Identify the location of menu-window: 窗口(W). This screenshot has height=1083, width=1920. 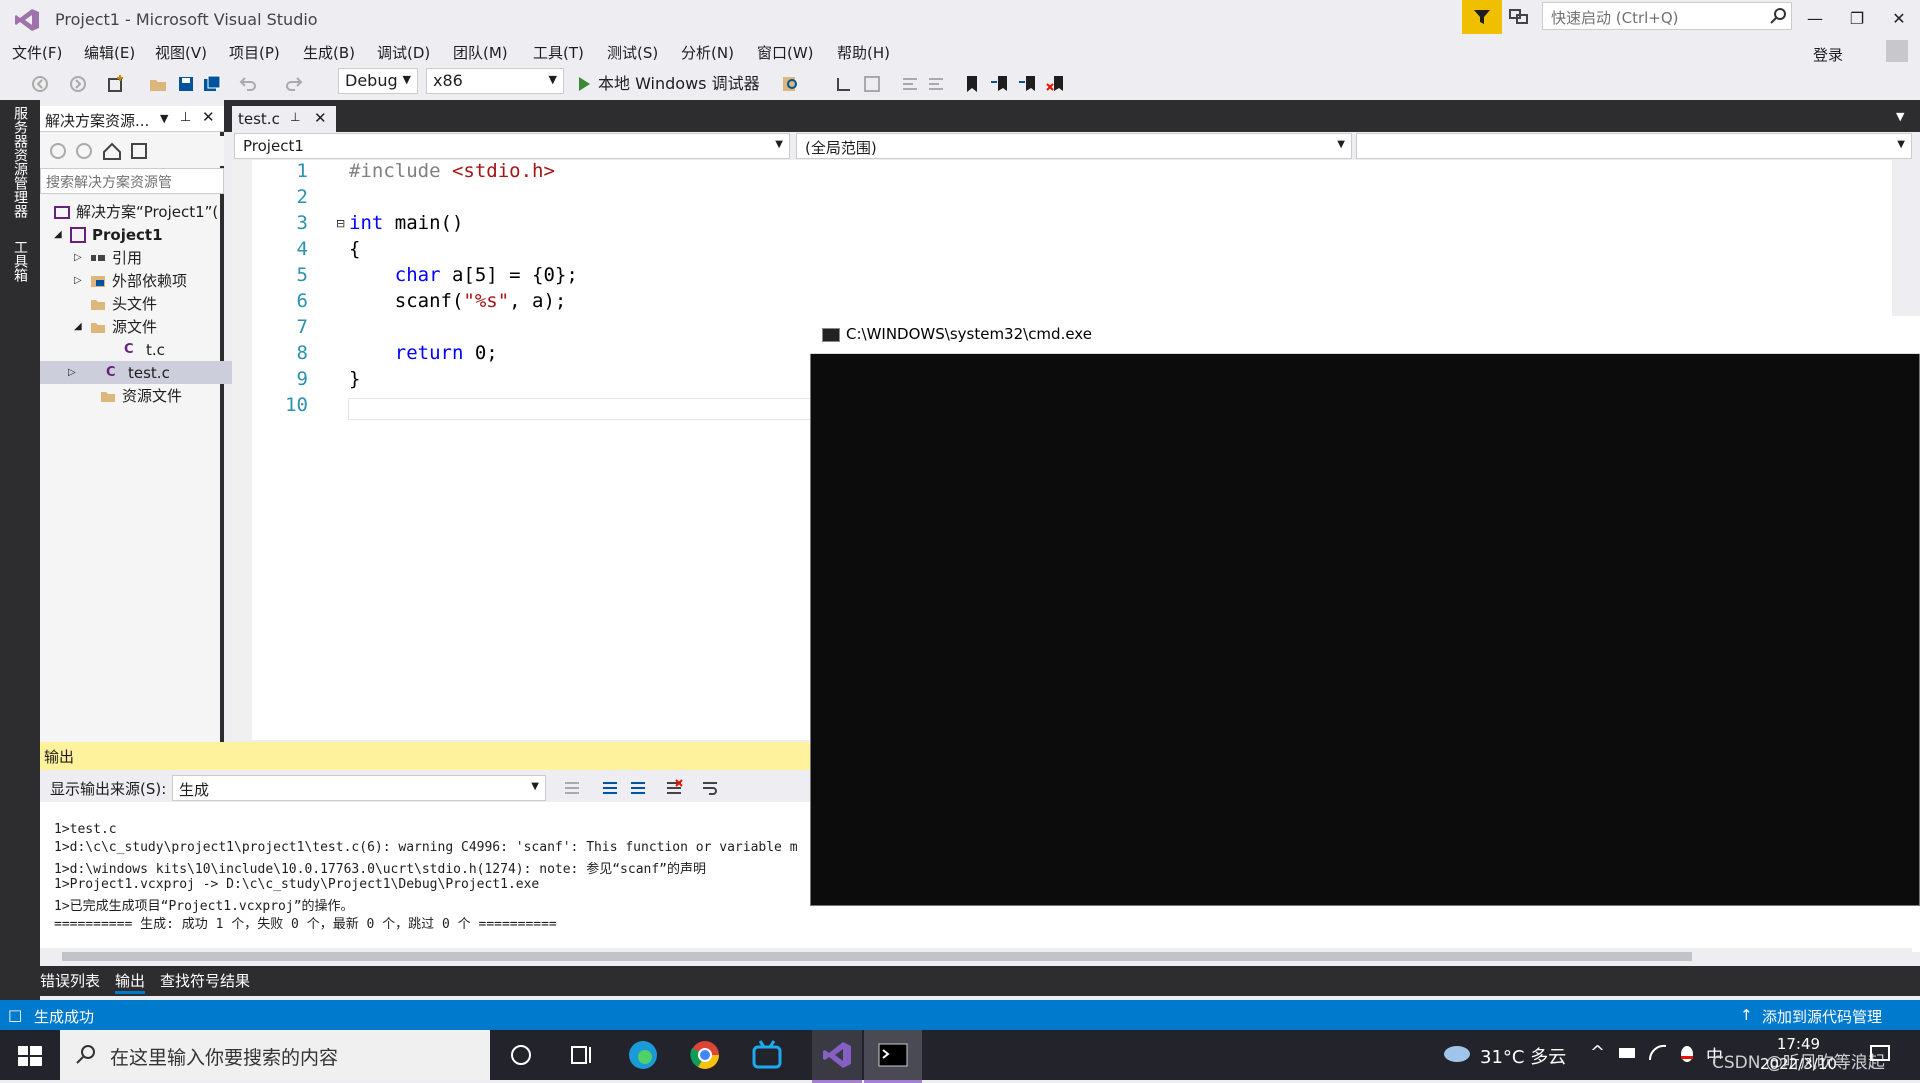
(785, 52).